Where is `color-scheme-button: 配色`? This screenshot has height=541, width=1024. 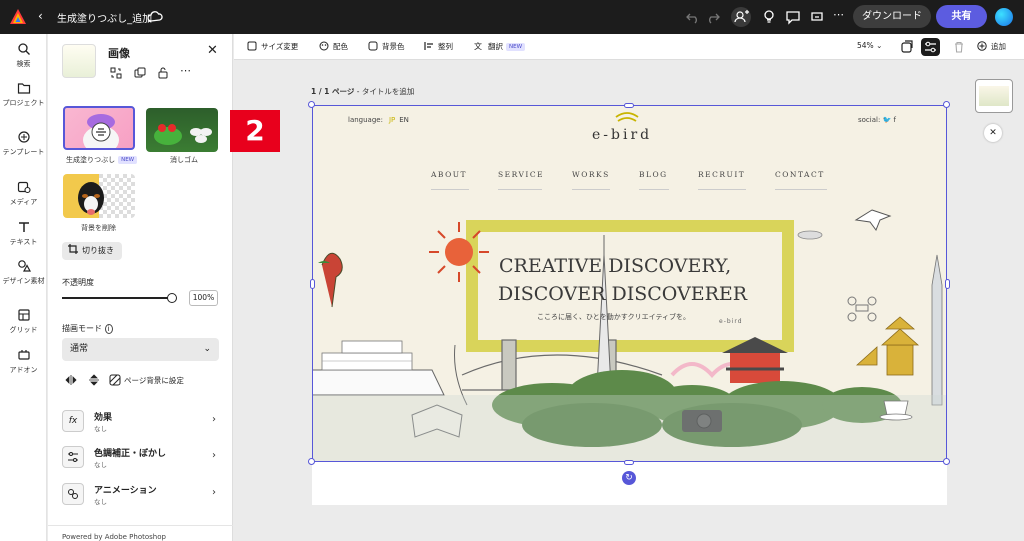 color-scheme-button: 配色 is located at coordinates (333, 46).